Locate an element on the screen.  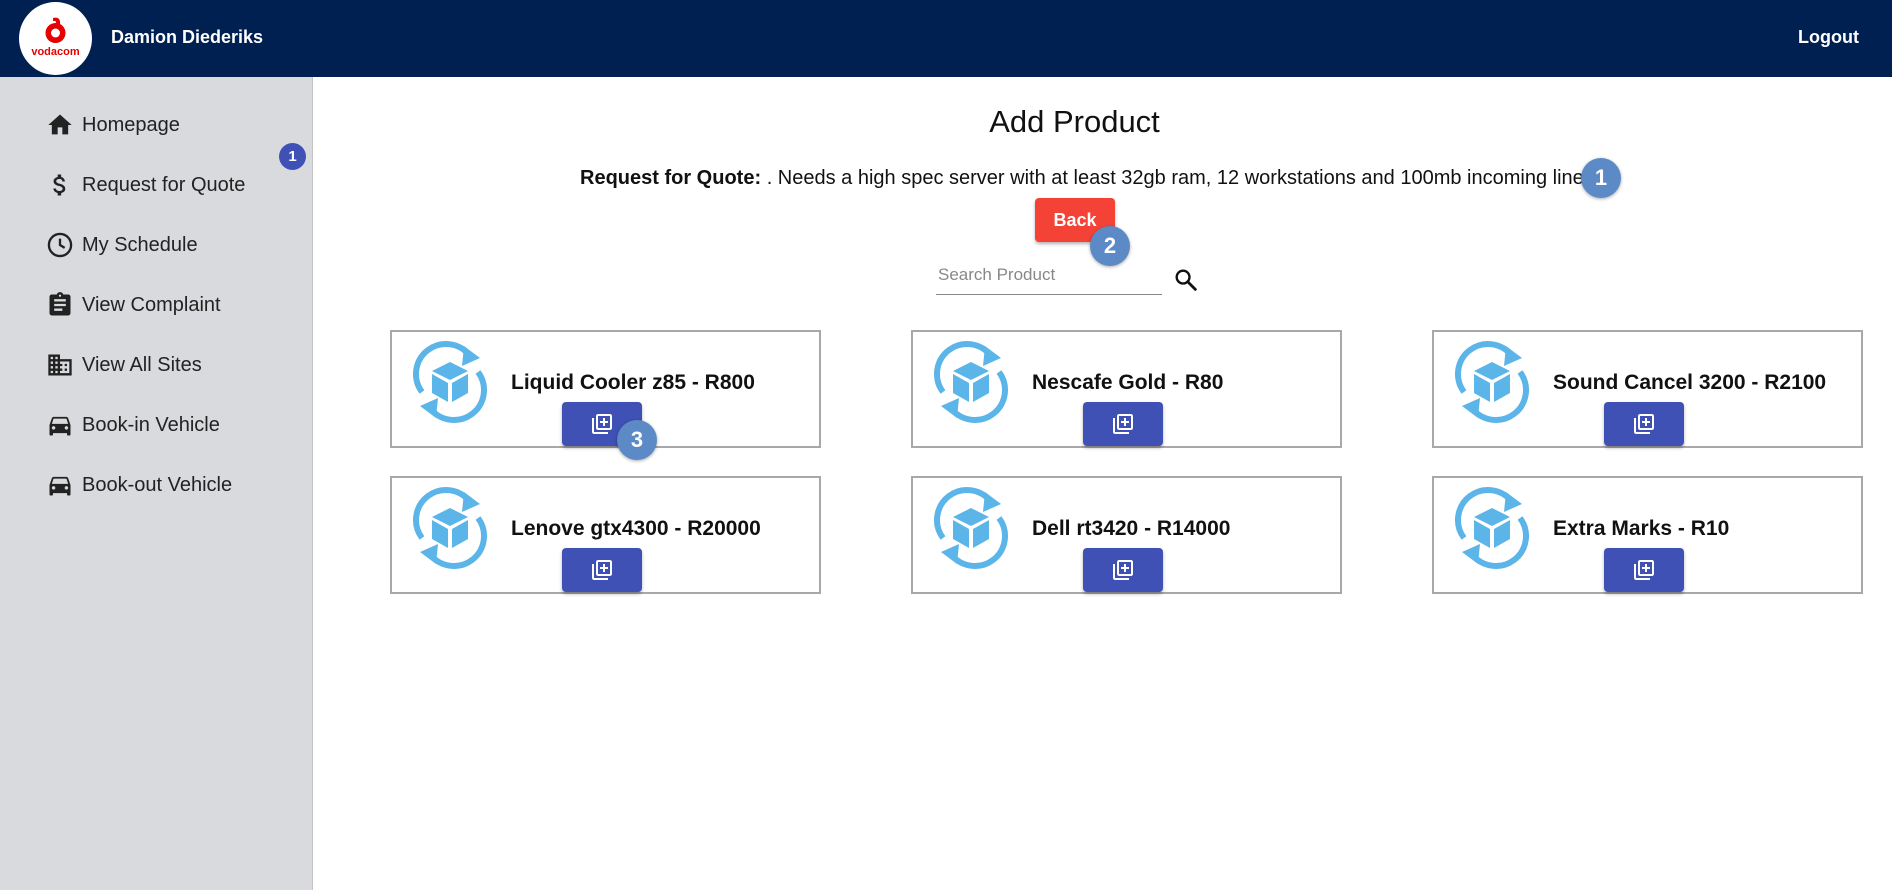
sidebar-item-label: Request for Quote is located at coordinates (164, 184).